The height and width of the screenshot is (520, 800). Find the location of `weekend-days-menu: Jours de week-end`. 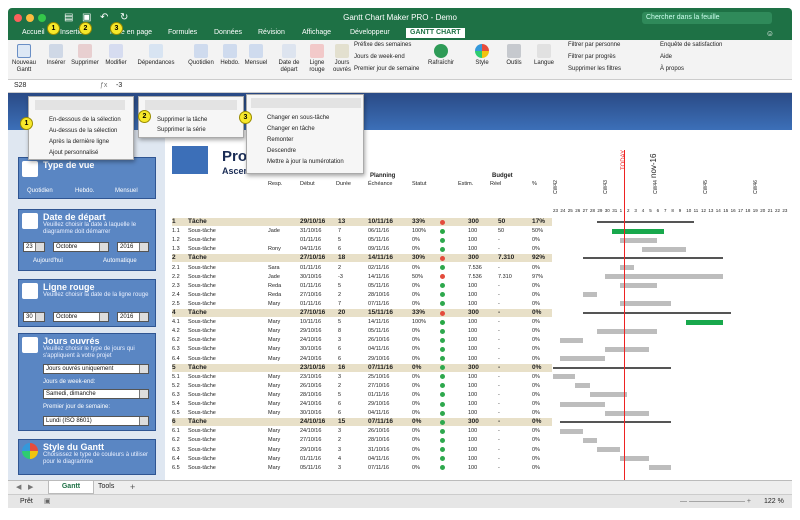

weekend-days-menu: Jours de week-end is located at coordinates (379, 57).